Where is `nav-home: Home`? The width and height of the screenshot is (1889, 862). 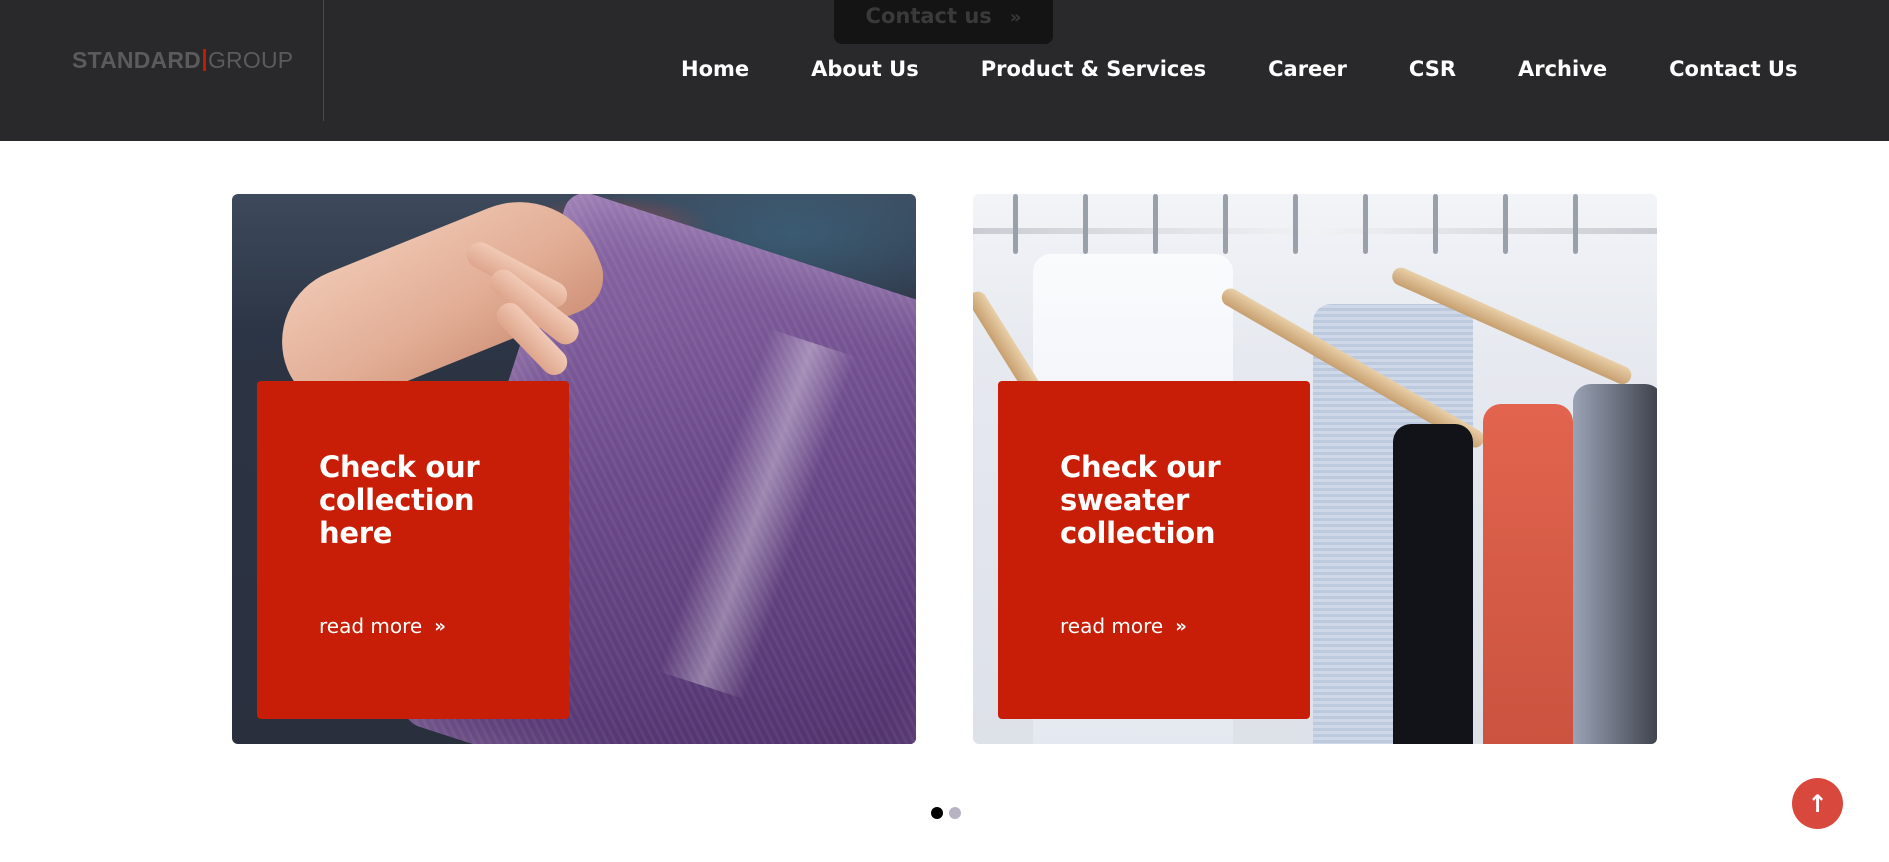
nav-home: Home is located at coordinates (715, 69).